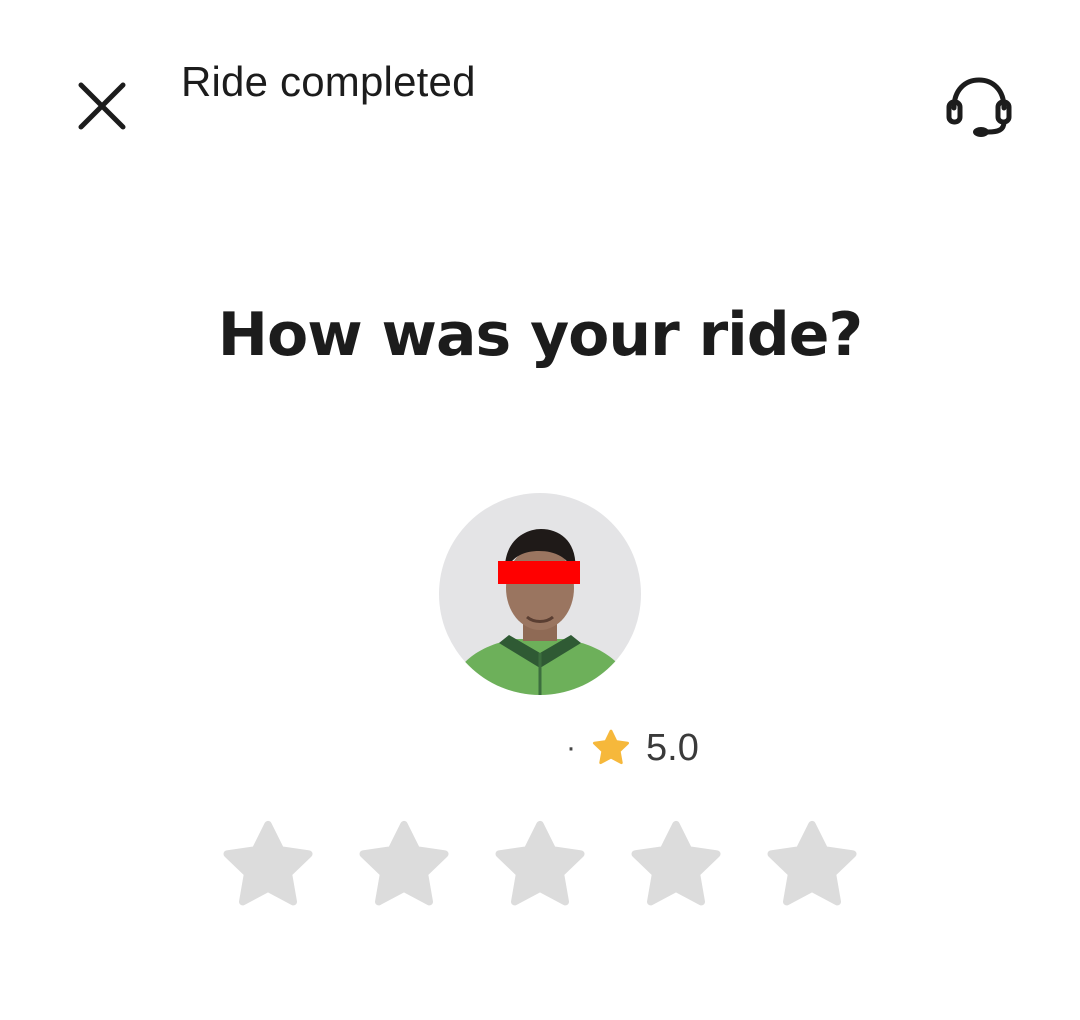  I want to click on support-button, so click(979, 109).